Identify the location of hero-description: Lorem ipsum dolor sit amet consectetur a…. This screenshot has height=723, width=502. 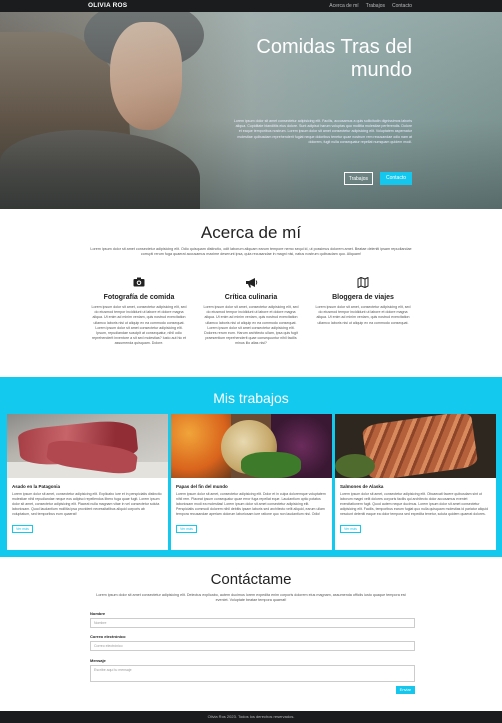
(322, 131).